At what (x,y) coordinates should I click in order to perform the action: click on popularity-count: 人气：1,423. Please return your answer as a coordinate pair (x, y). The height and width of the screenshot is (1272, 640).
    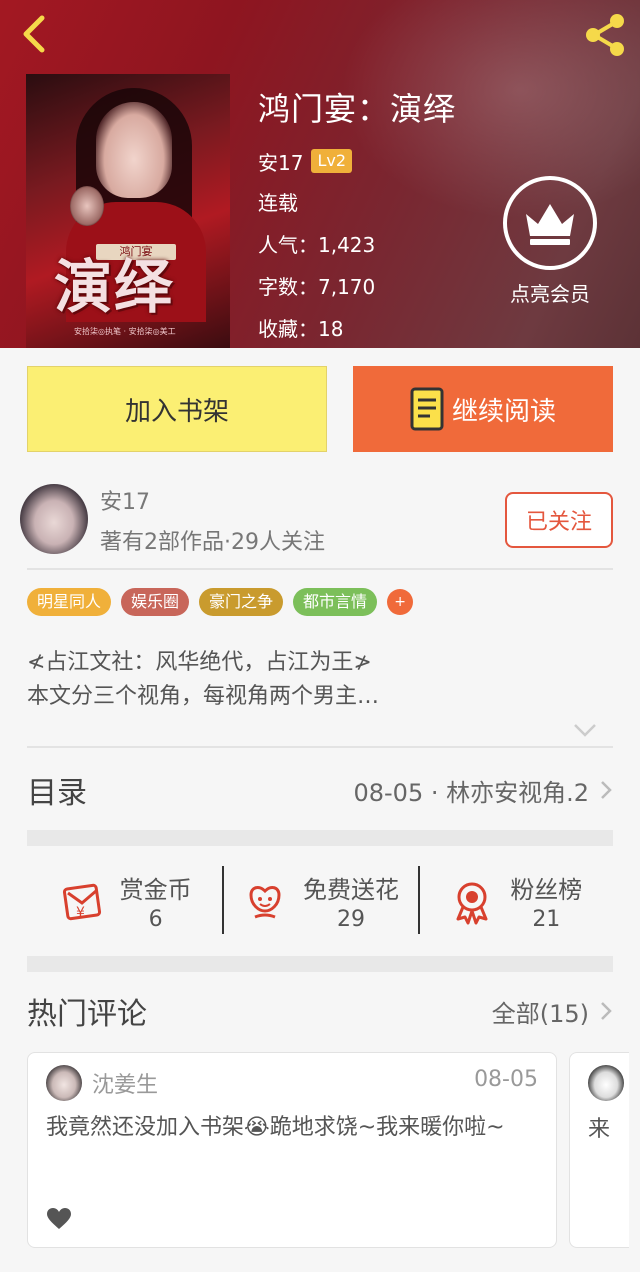
    Looking at the image, I should click on (317, 245).